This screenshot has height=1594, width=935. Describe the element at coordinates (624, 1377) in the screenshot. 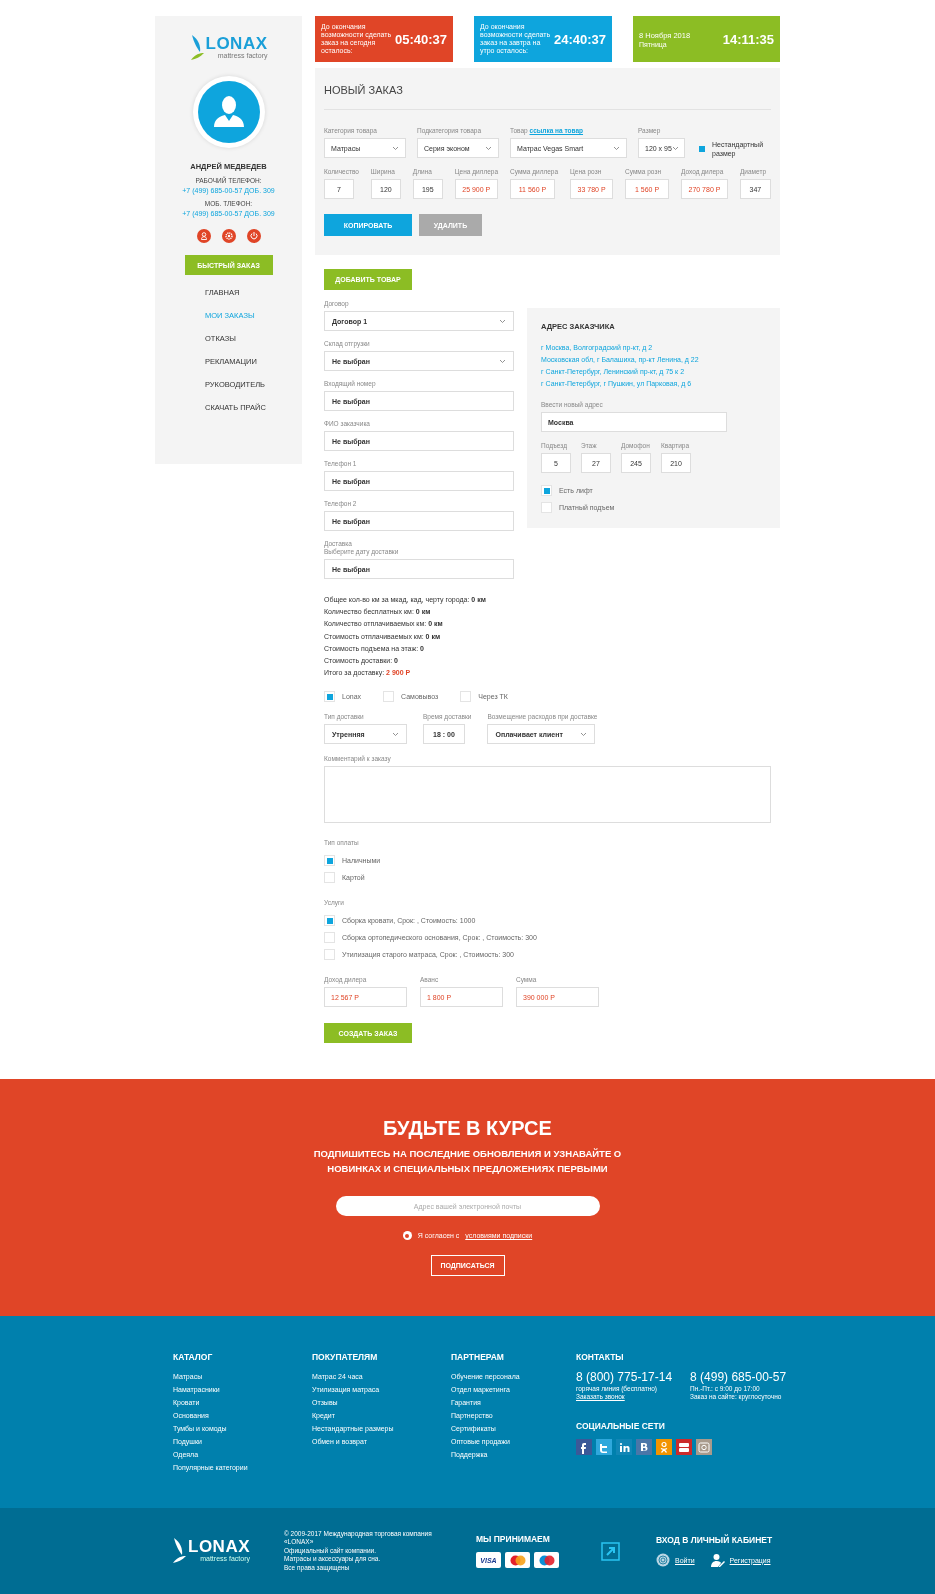

I see `phone-number: 8 (800) 775-17-14` at that location.